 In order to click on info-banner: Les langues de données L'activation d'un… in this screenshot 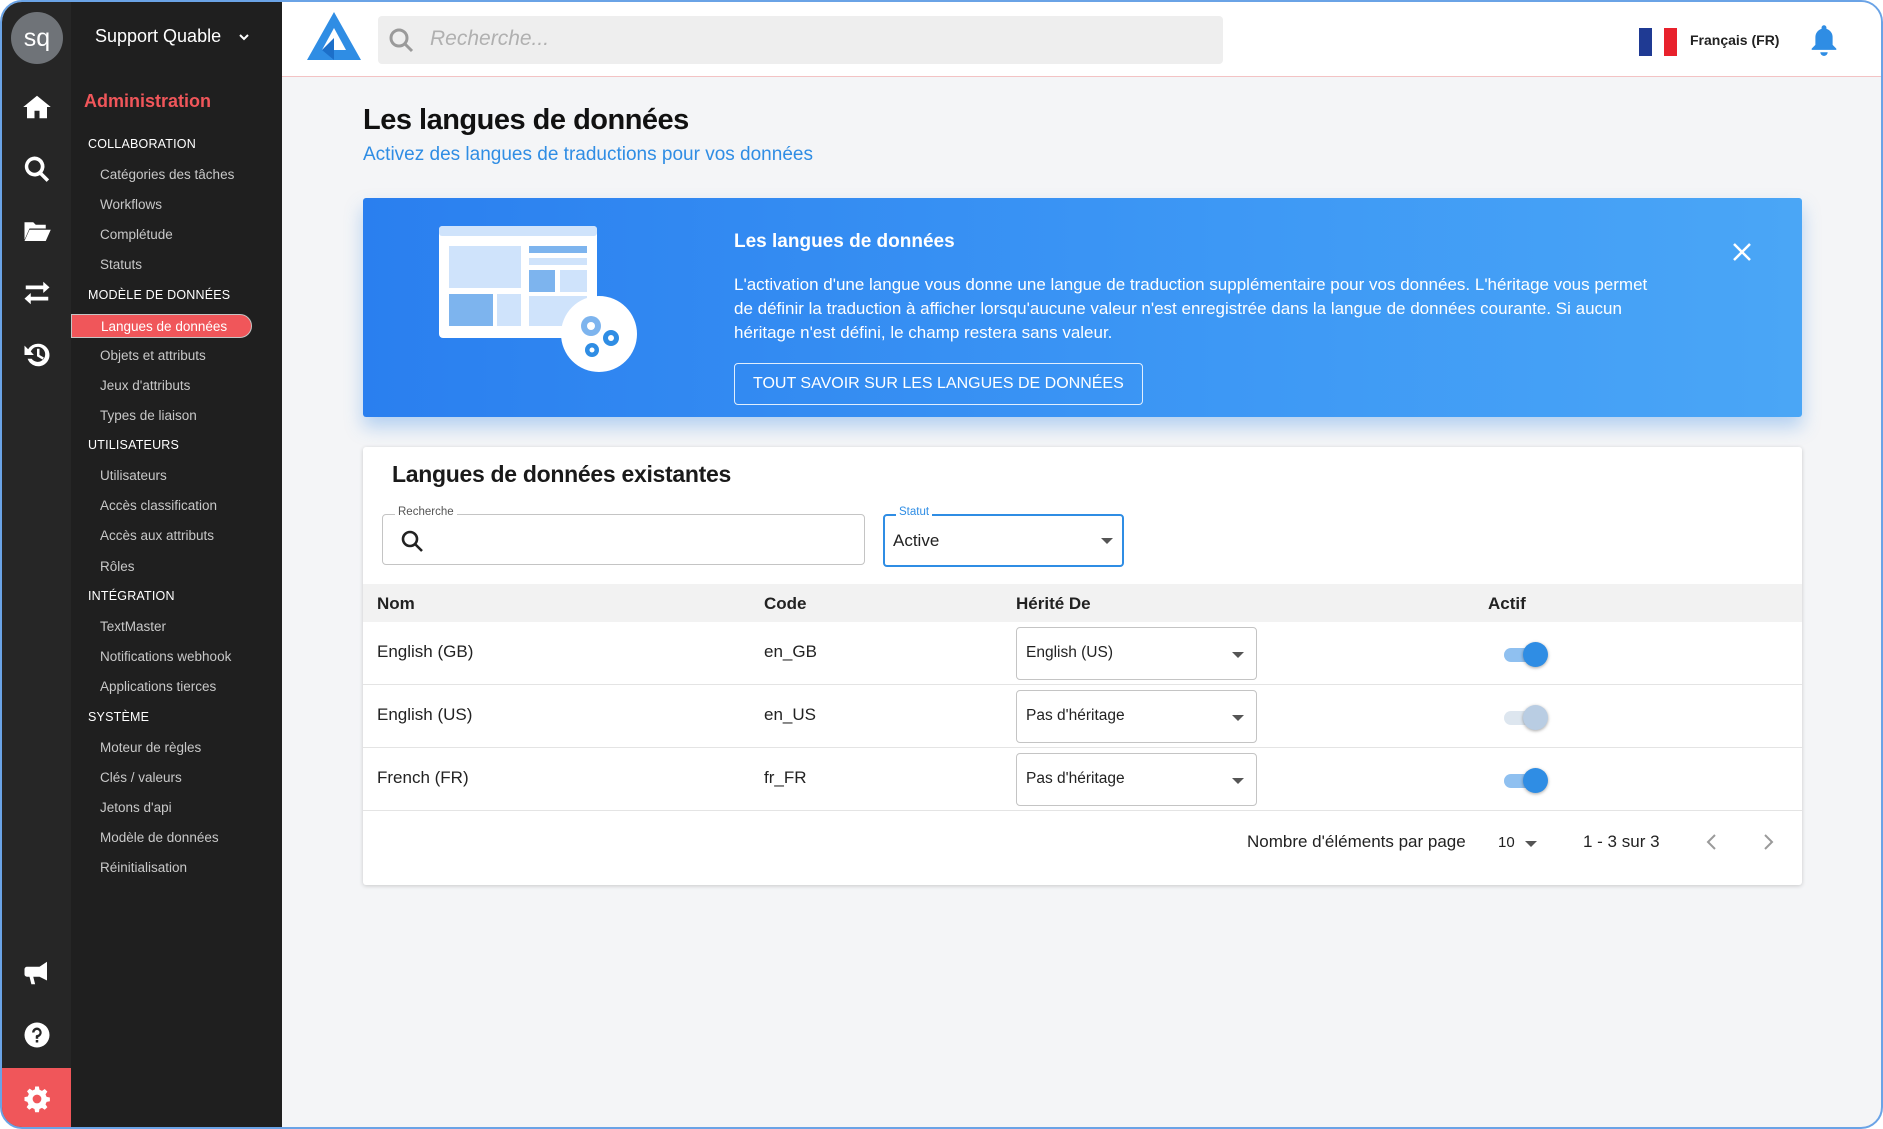, I will do `click(1082, 307)`.